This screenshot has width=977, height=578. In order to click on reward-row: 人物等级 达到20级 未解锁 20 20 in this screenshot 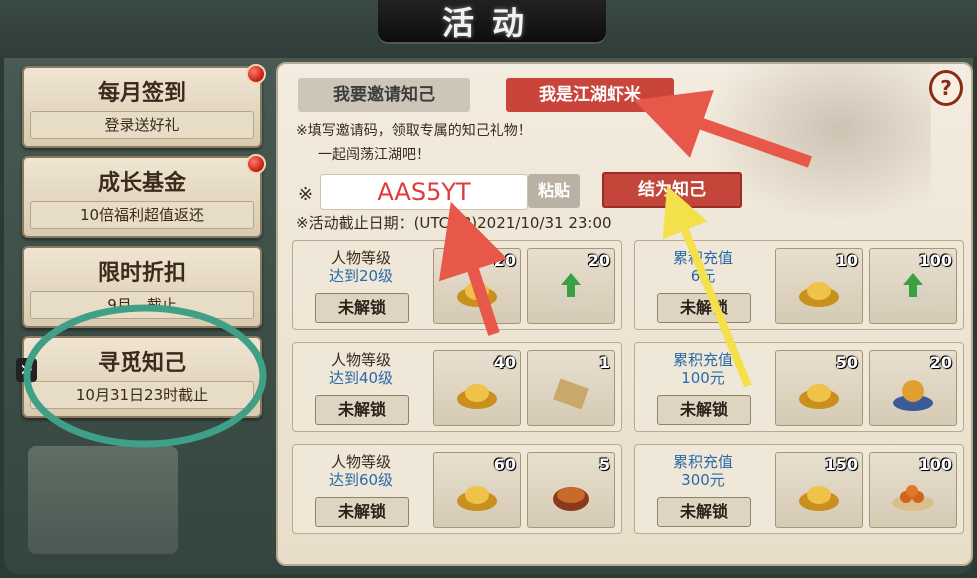, I will do `click(457, 285)`.